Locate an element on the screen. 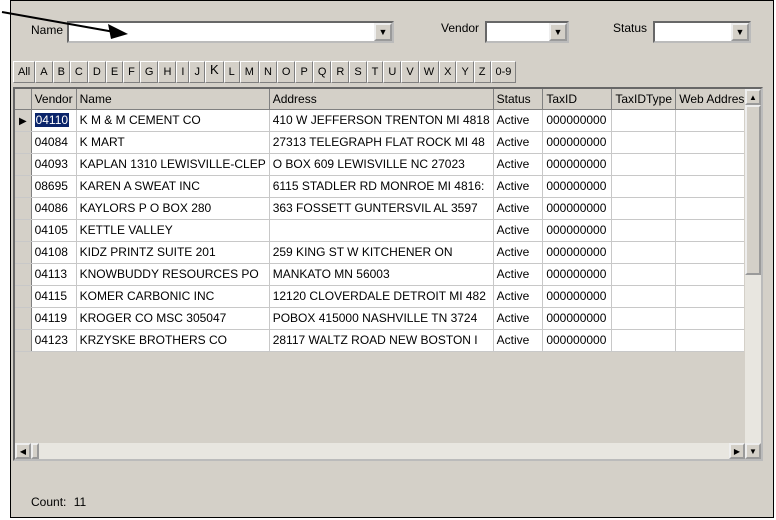 The height and width of the screenshot is (520, 776). letter-tab-i: I is located at coordinates (183, 72).